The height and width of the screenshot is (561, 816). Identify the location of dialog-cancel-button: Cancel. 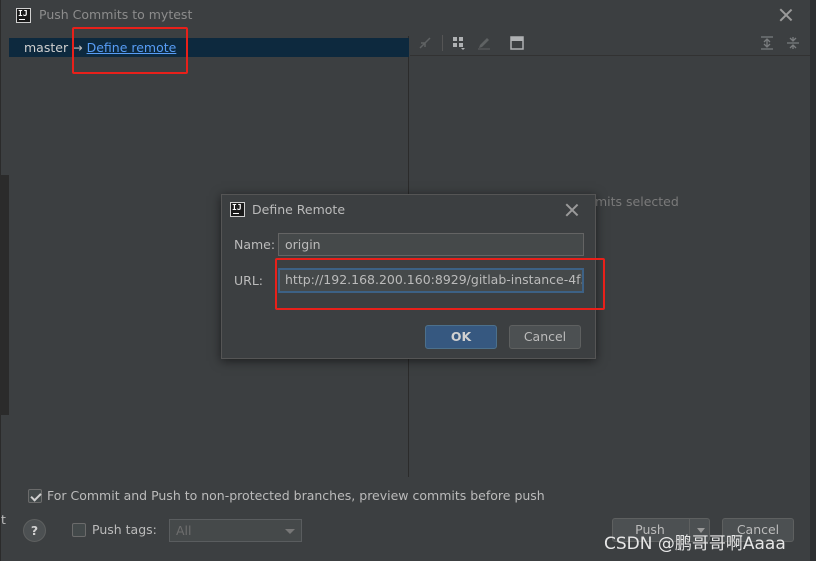
(545, 337).